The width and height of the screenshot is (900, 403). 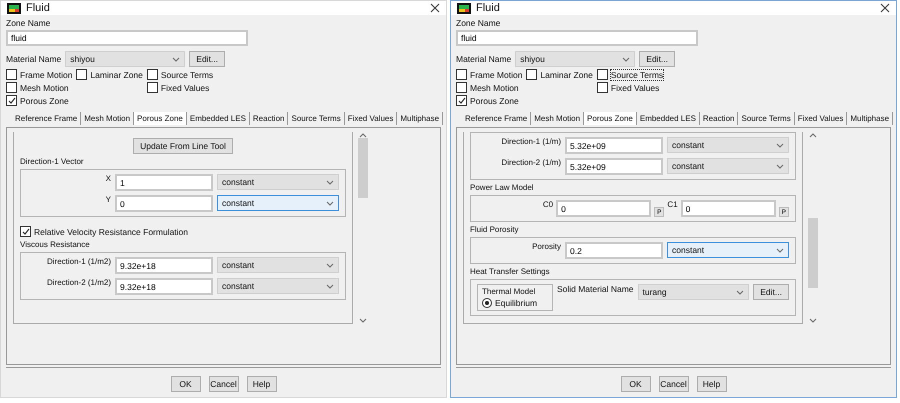 I want to click on field-label: Direction-2 (1/m2), so click(x=78, y=282).